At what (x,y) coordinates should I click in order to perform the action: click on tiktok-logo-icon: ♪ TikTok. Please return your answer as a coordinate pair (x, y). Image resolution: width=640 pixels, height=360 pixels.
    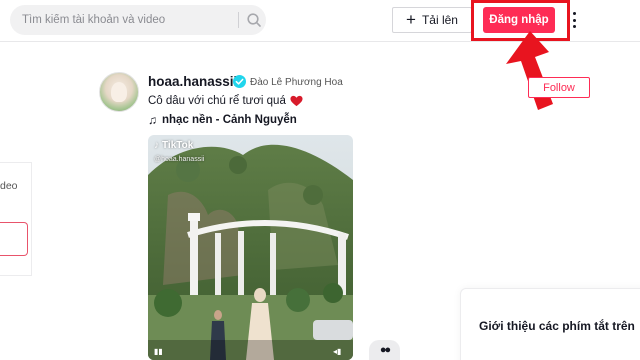
    Looking at the image, I should click on (173, 145).